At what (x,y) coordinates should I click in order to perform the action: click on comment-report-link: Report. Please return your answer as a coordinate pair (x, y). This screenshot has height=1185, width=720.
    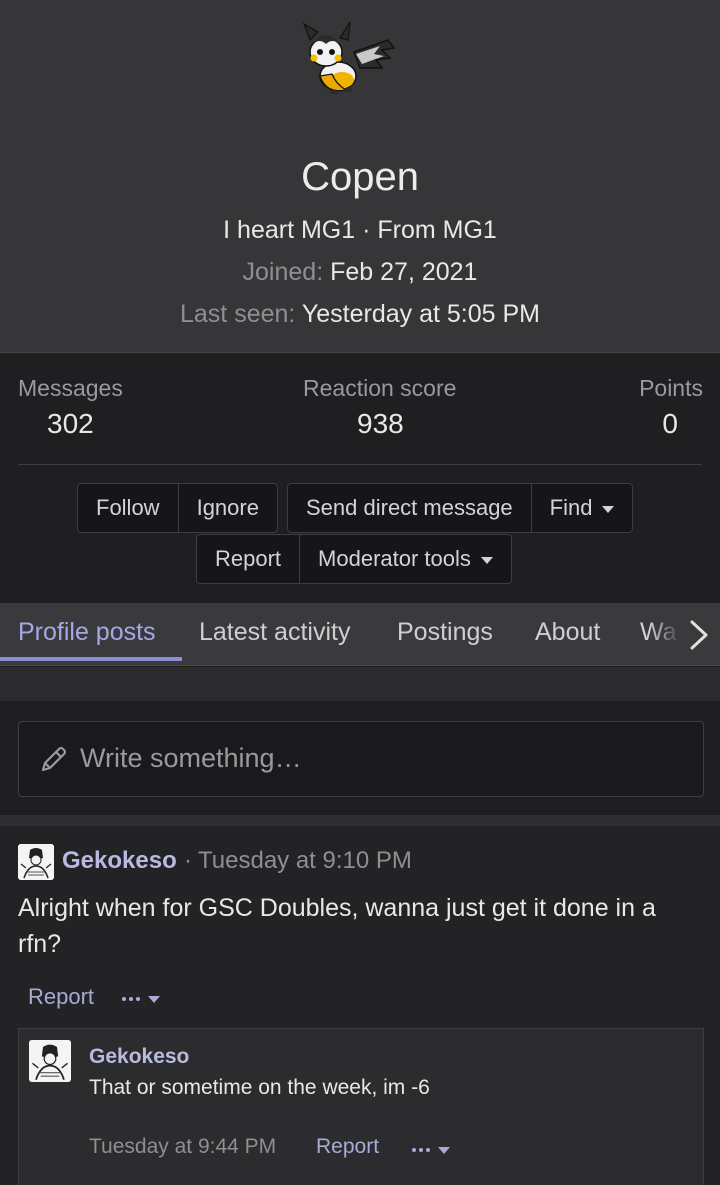
    Looking at the image, I should click on (347, 1147).